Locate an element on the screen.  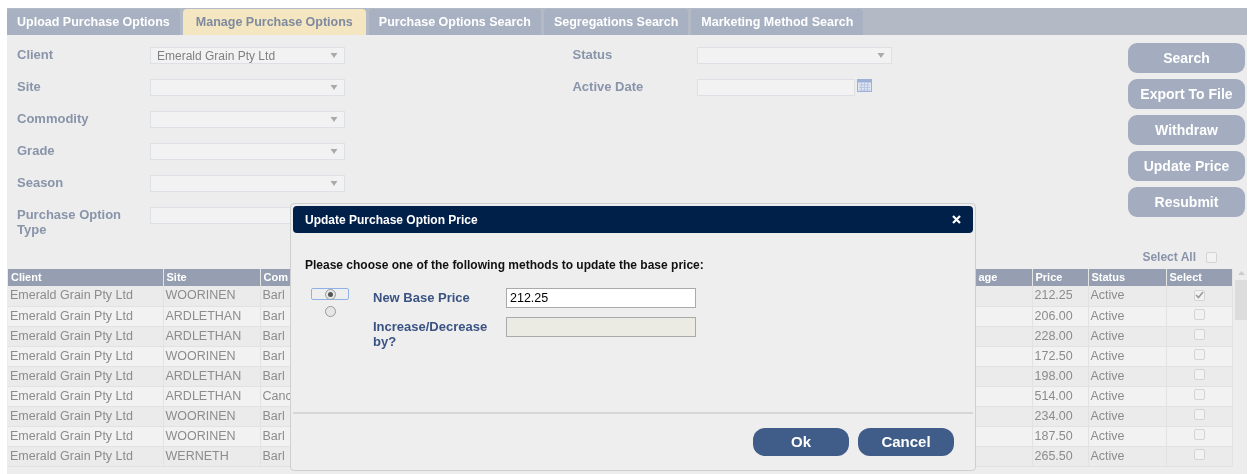
column-header: Select is located at coordinates (1199, 277).